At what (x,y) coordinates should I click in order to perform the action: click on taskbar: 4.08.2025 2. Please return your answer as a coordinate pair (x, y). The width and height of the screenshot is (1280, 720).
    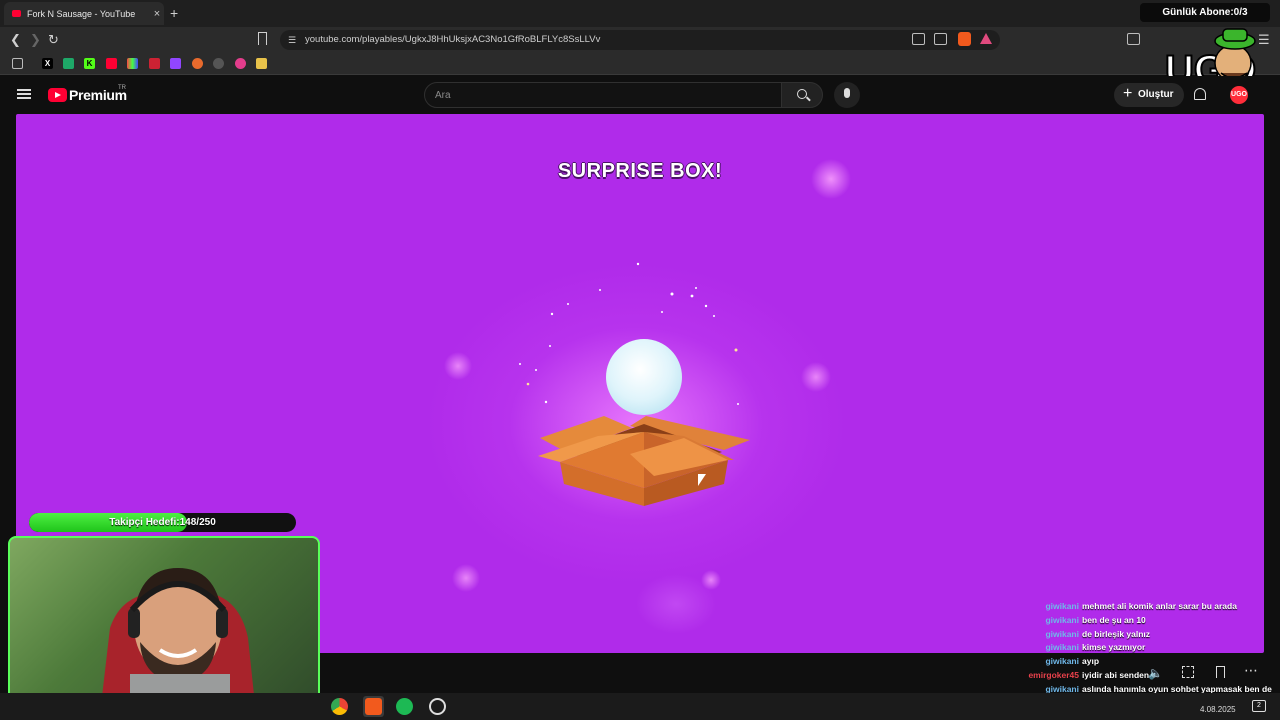
    Looking at the image, I should click on (640, 706).